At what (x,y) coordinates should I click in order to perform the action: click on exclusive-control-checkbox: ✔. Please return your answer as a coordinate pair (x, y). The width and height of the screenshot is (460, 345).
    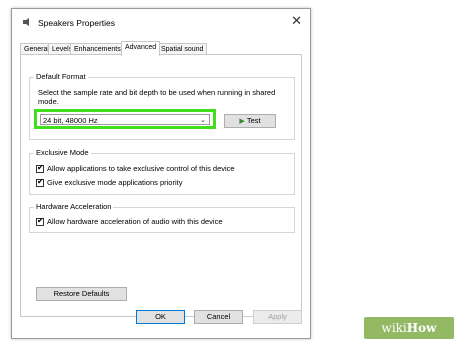
    Looking at the image, I should click on (40, 168).